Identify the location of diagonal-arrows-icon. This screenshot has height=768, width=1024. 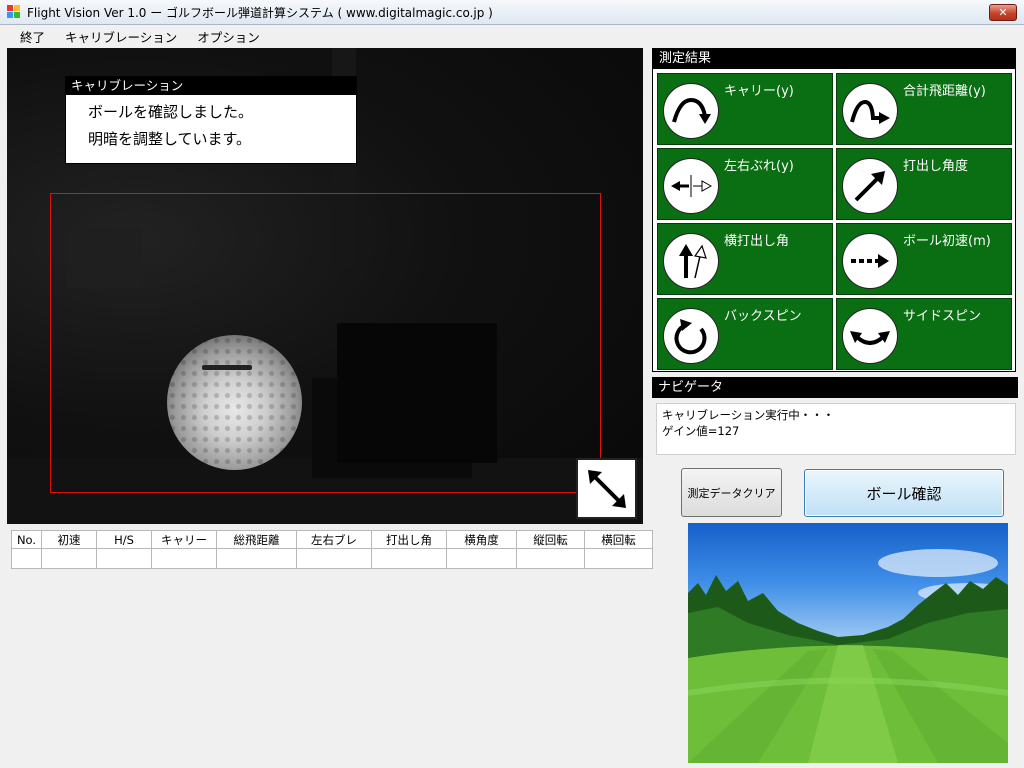
(606, 488).